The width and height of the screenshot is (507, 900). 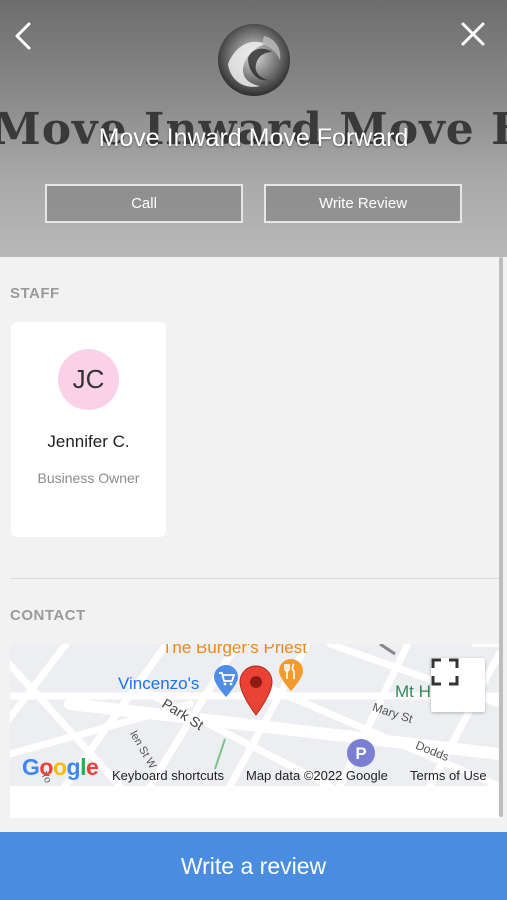 I want to click on staff-role: Business Owner, so click(x=88, y=478).